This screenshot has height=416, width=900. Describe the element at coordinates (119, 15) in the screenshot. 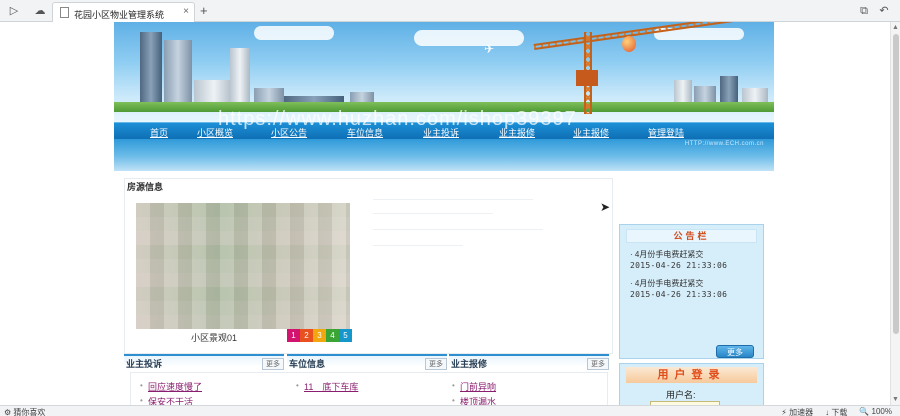

I see `tab-title: 花园小区物业管理系统` at that location.